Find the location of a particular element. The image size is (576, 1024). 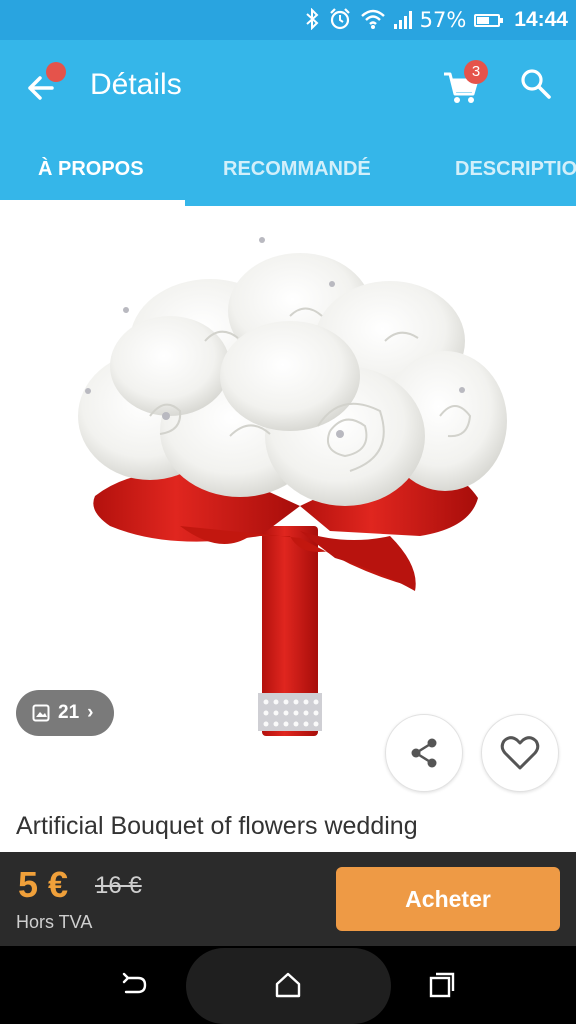

chevron-right-icon: › is located at coordinates (90, 712).